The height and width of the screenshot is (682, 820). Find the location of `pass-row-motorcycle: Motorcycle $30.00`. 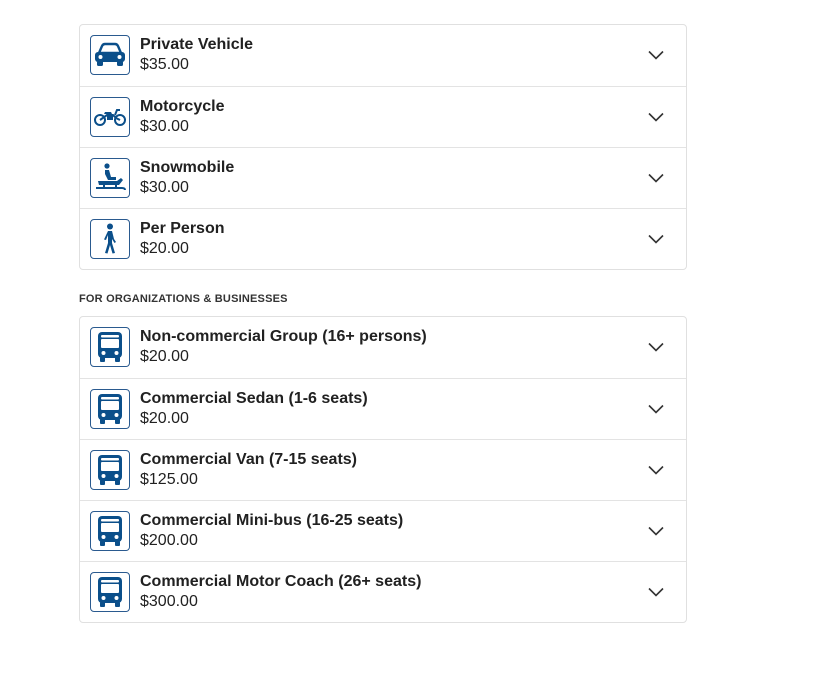

pass-row-motorcycle: Motorcycle $30.00 is located at coordinates (383, 116).